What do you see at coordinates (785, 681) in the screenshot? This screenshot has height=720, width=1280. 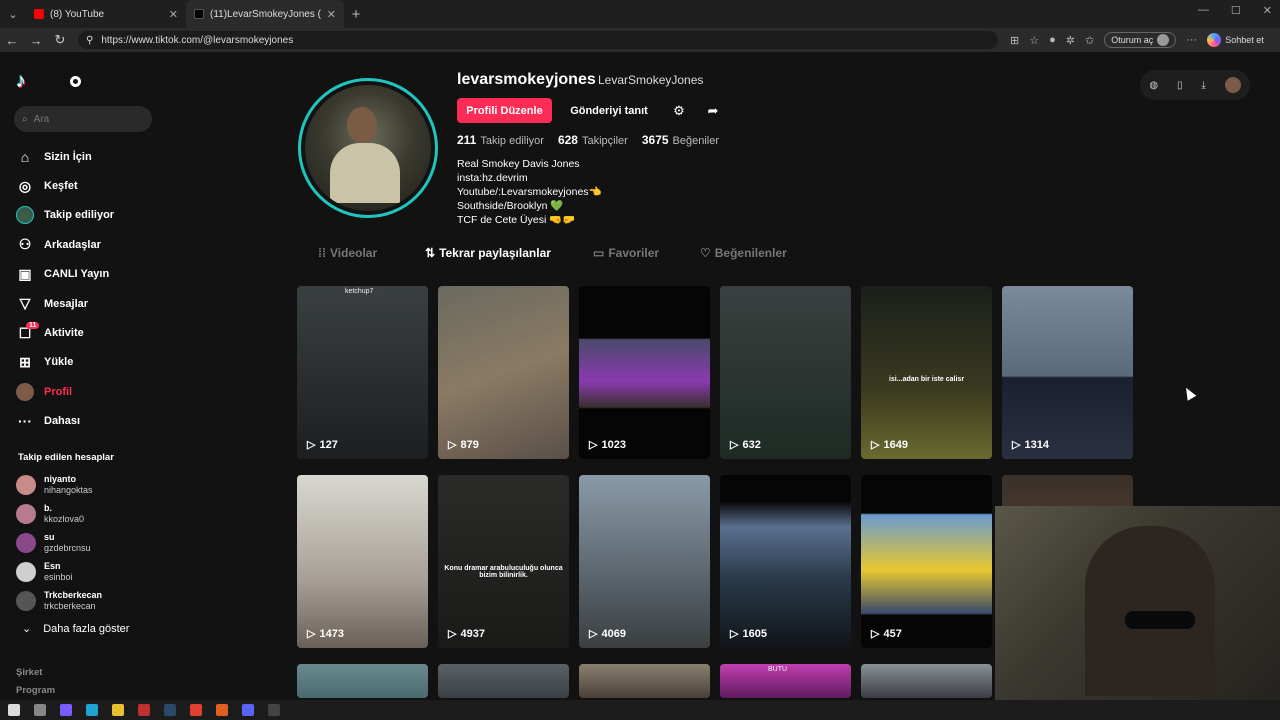 I see `video-card: BUTU` at bounding box center [785, 681].